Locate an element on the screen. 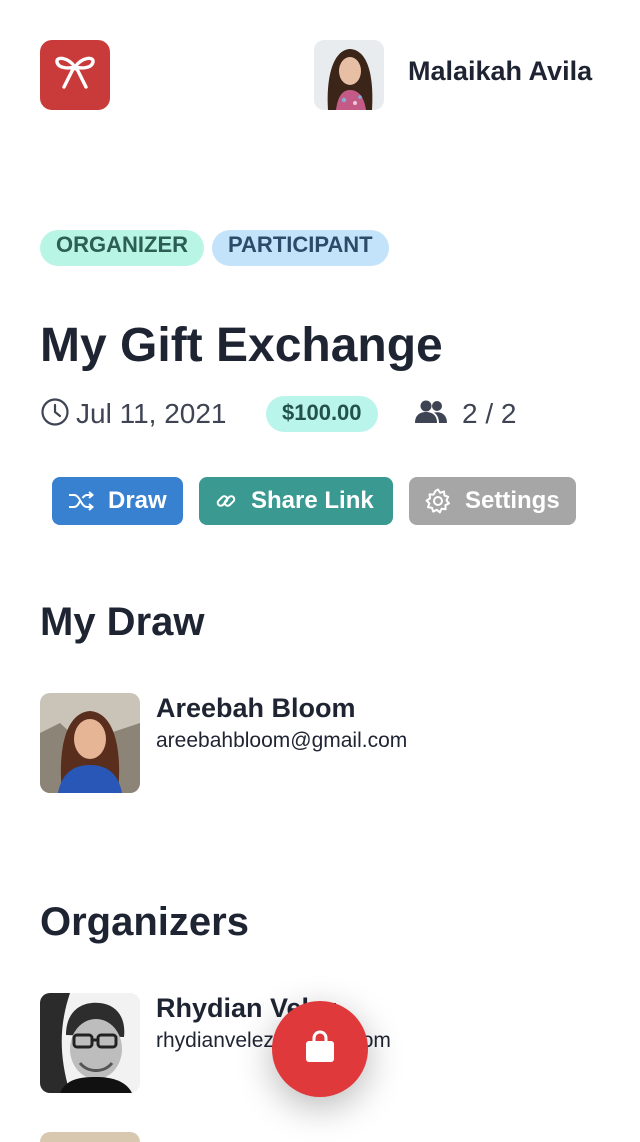 The width and height of the screenshot is (640, 1142). shopping-bag-icon is located at coordinates (320, 1049).